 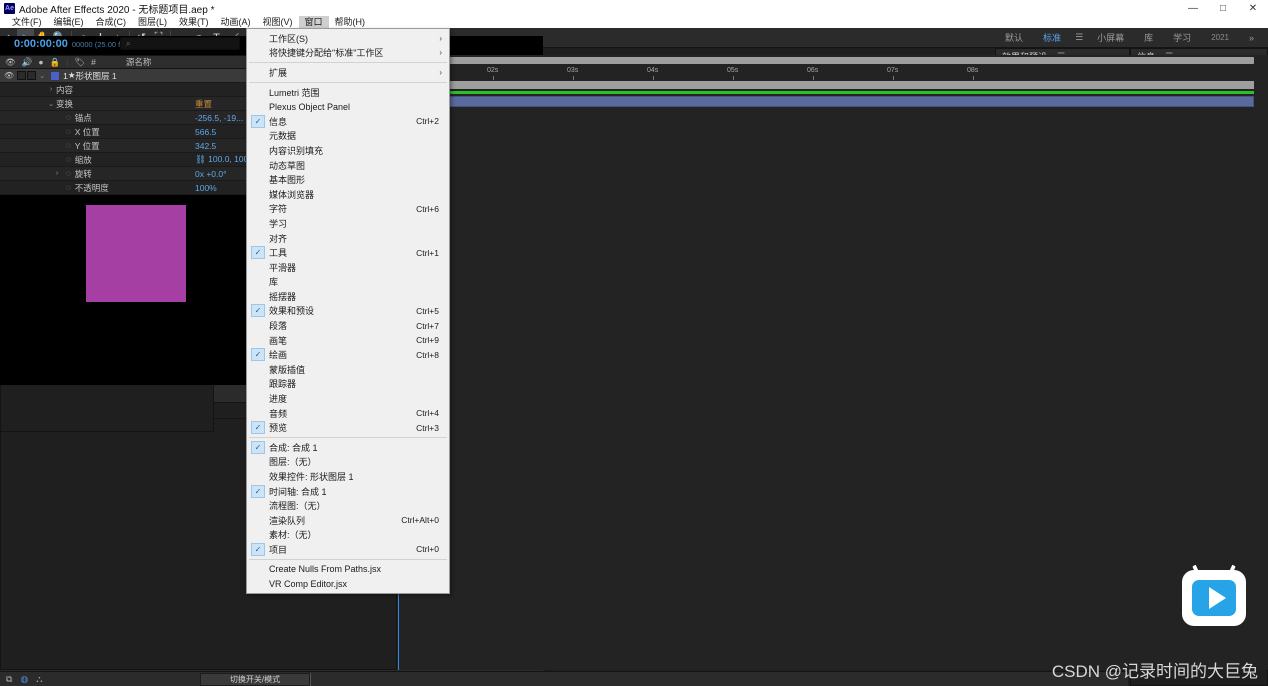 I want to click on work-area-bar, so click(x=827, y=60).